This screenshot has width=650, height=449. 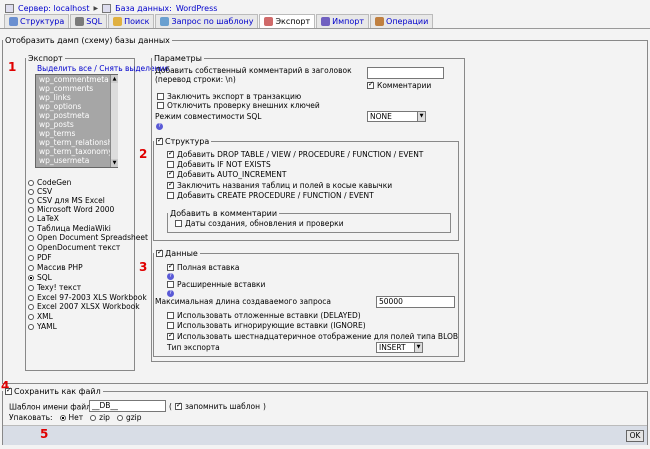 I want to click on list-item: wp_usermeta, so click(x=76, y=160).